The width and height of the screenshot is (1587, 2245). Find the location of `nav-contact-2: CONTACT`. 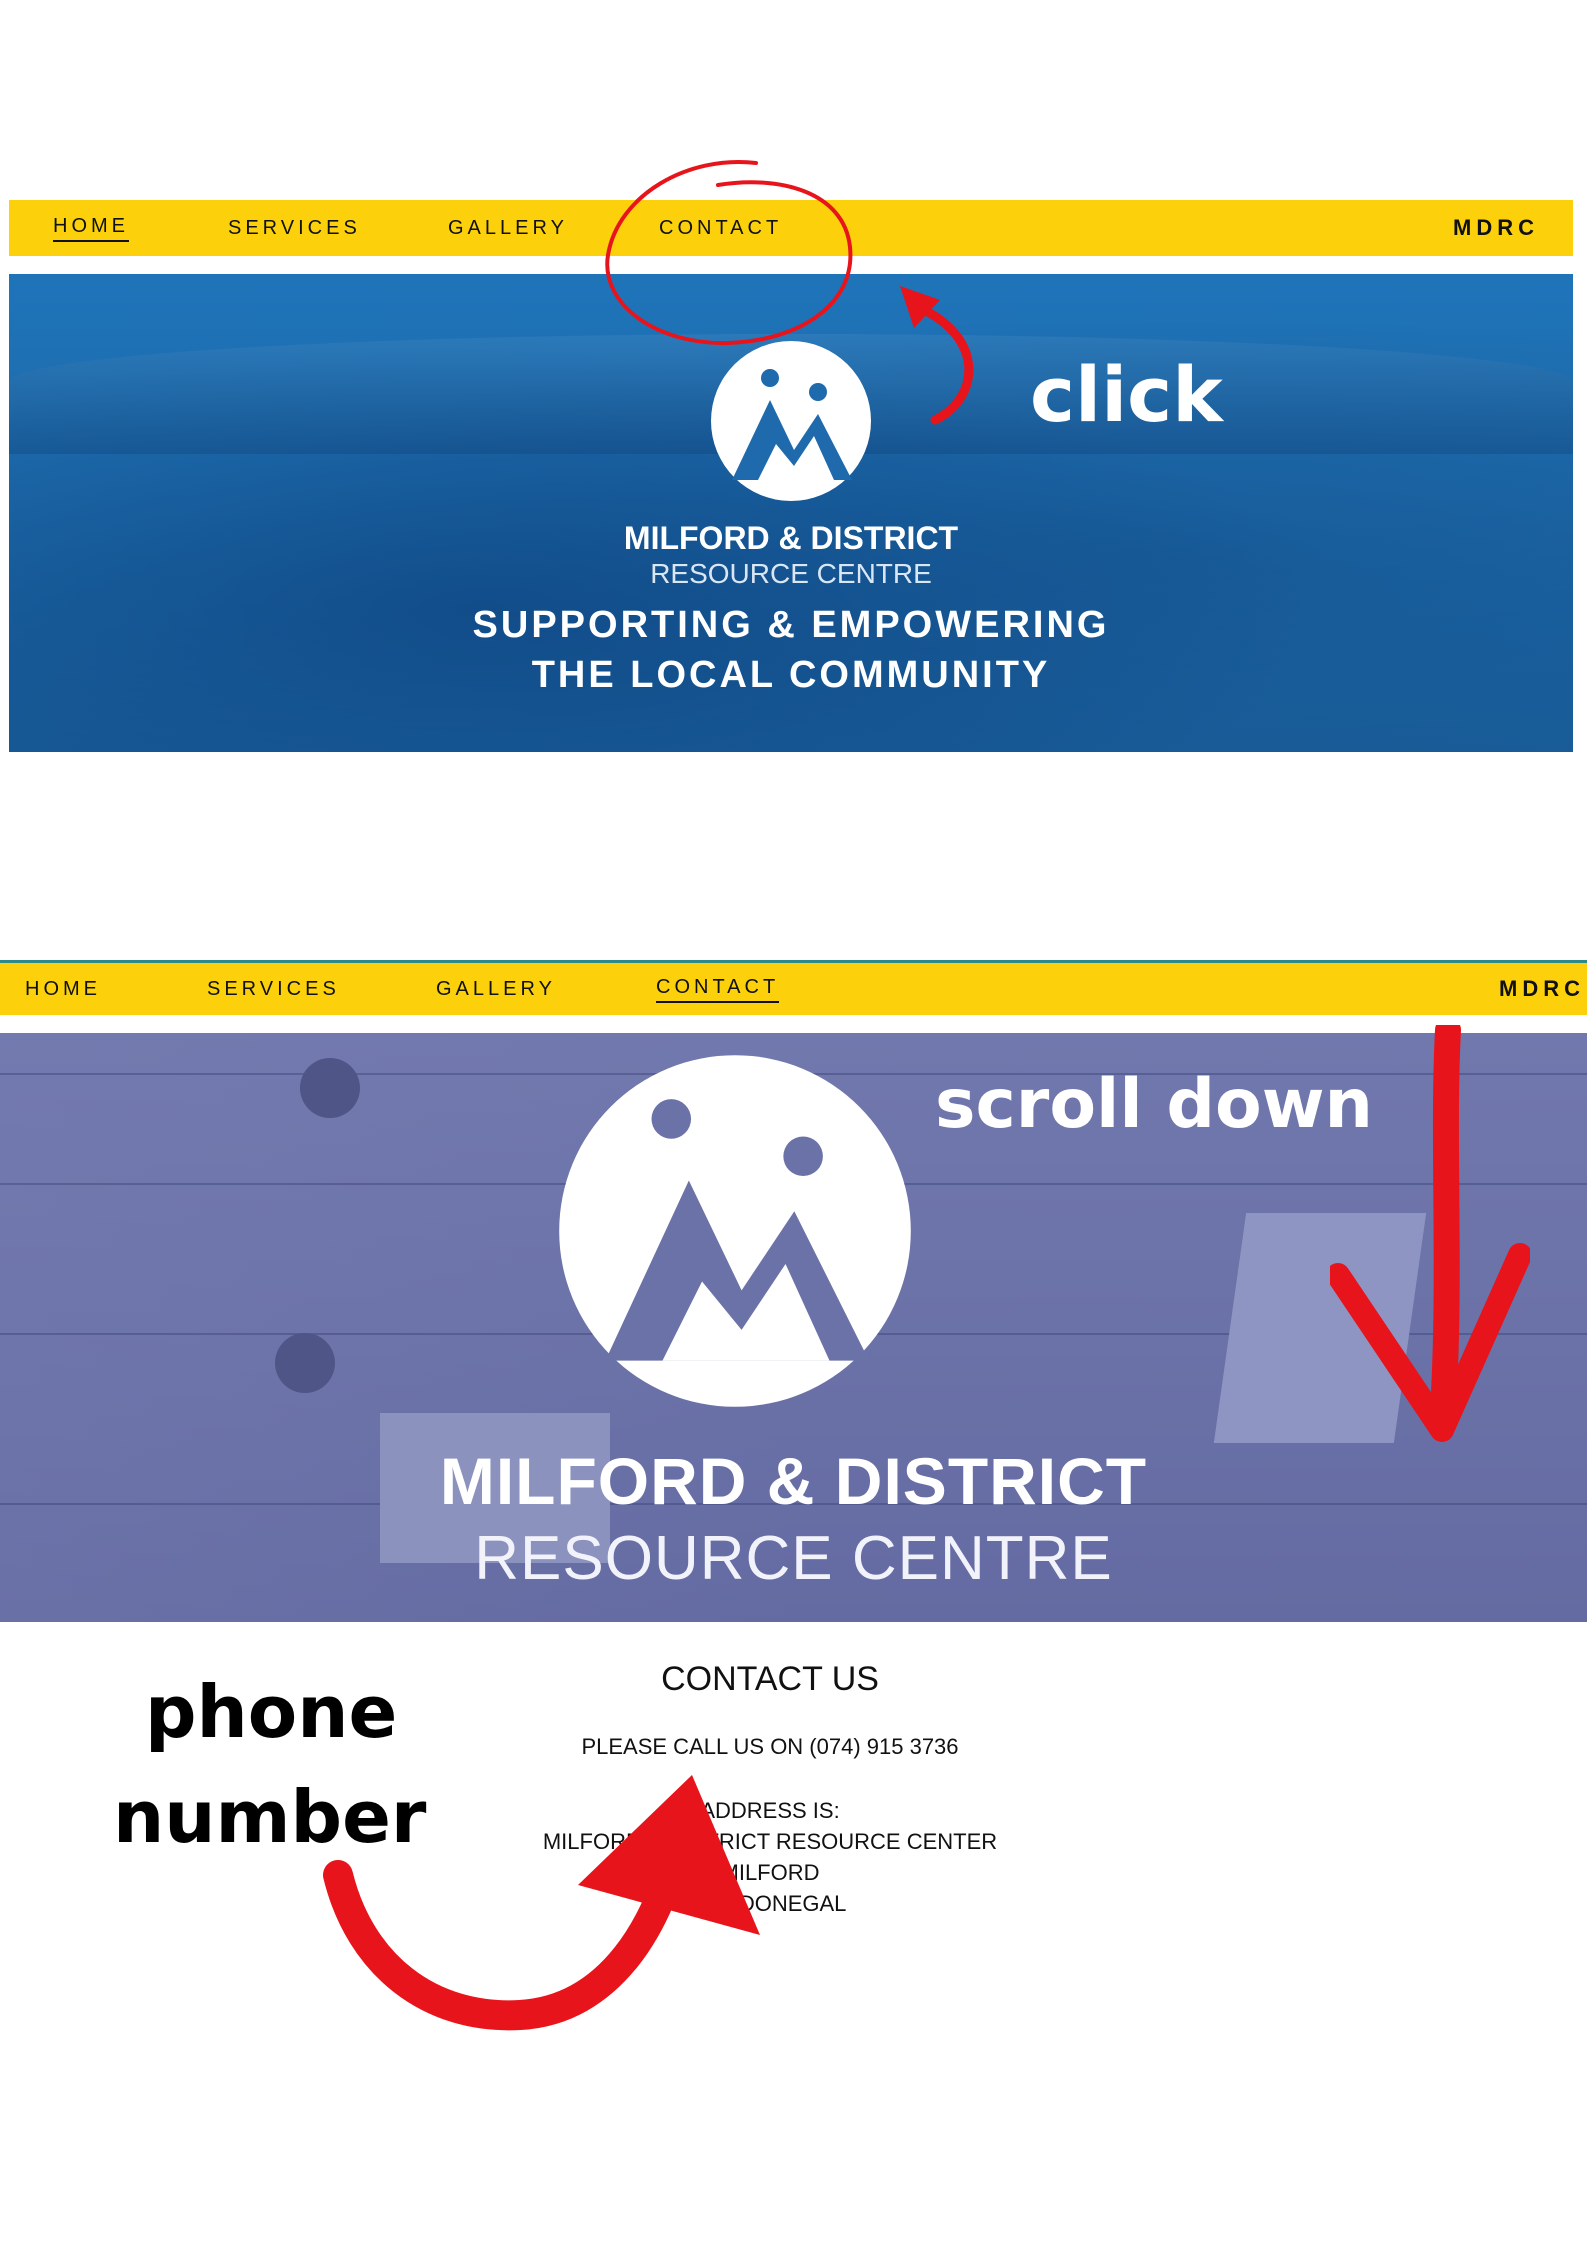

nav-contact-2: CONTACT is located at coordinates (718, 989).